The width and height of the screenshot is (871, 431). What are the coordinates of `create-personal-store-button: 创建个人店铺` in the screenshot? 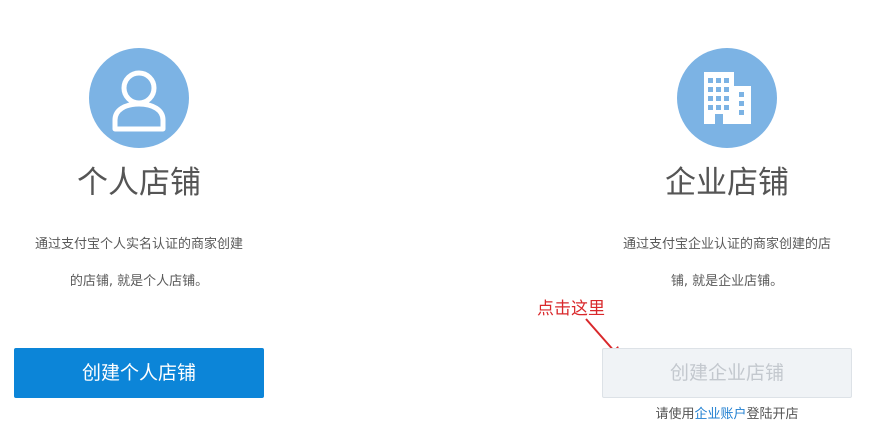 It's located at (139, 373).